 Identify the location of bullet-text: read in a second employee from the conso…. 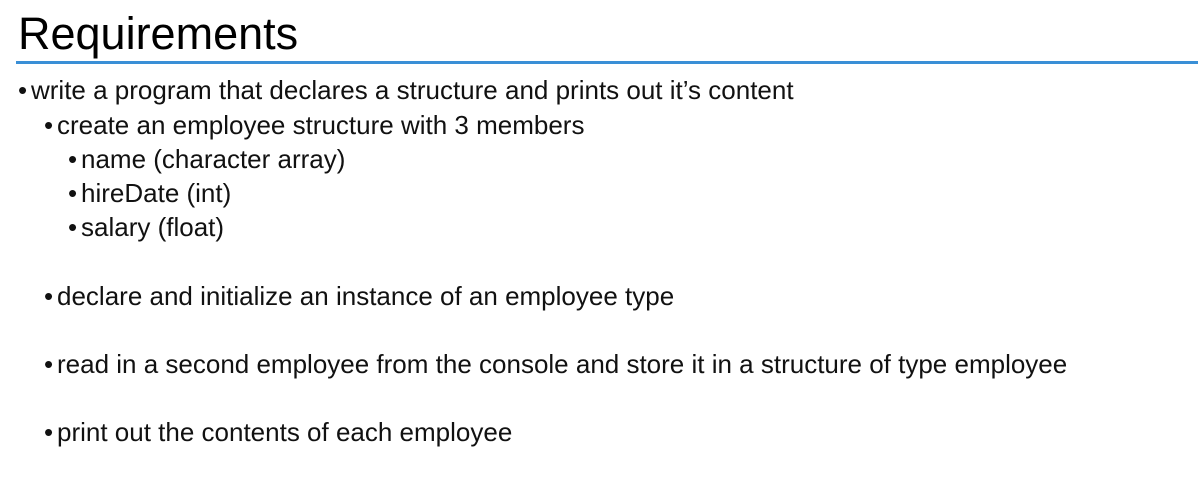
(562, 364).